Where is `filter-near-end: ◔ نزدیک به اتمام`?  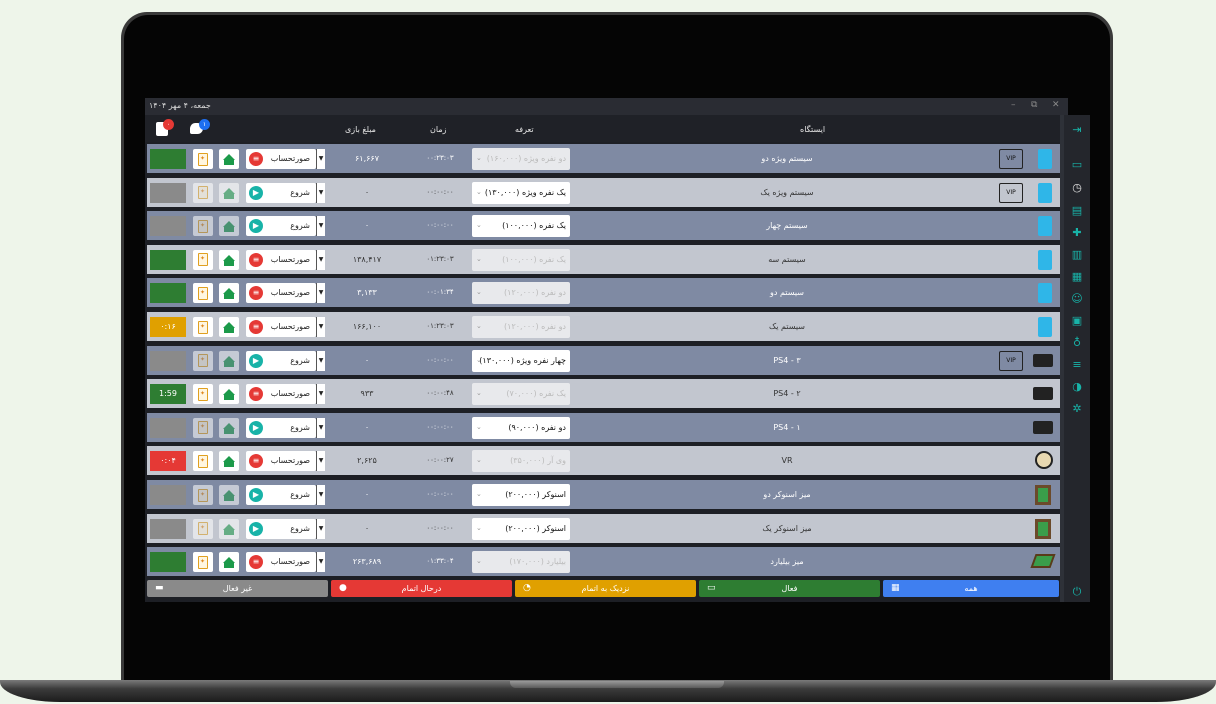 filter-near-end: ◔ نزدیک به اتمام is located at coordinates (605, 588).